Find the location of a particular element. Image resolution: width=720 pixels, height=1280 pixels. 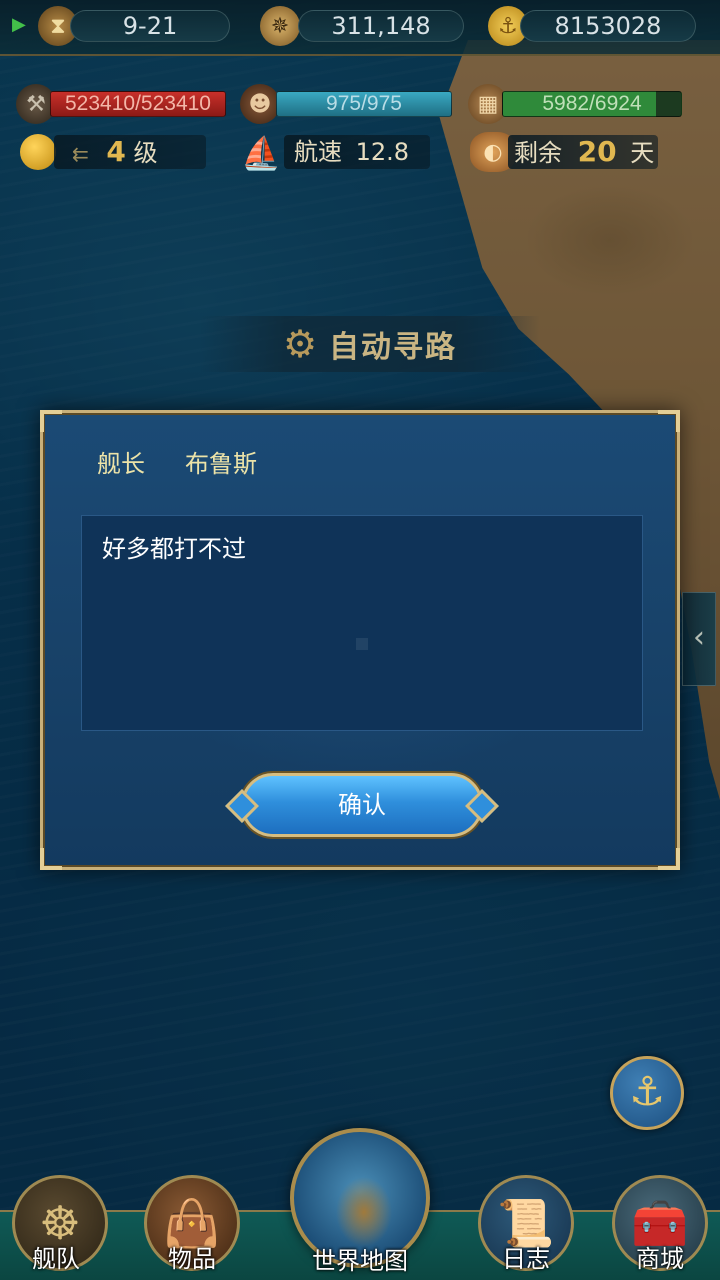

nav-log: 📜 日志 is located at coordinates (526, 1222).